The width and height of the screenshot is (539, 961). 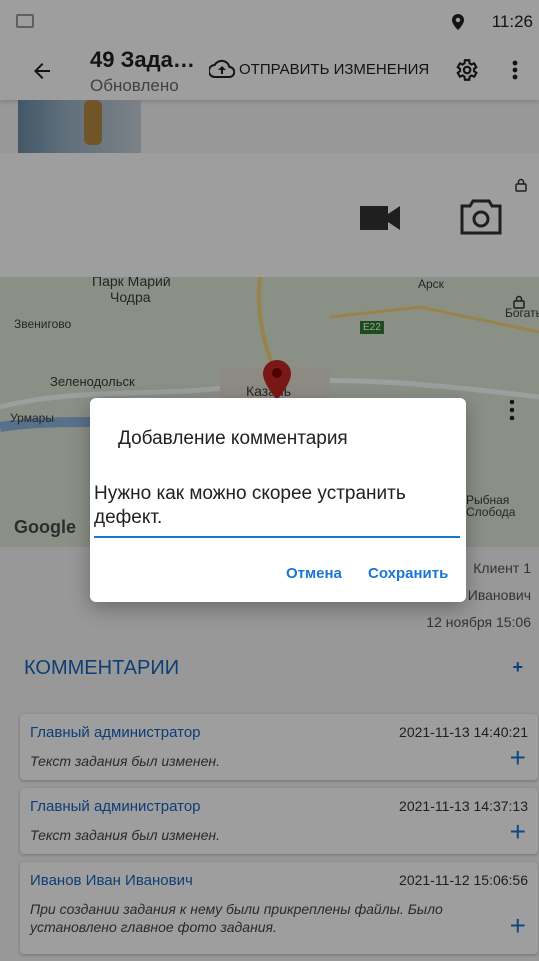 I want to click on save-button: Сохранить, so click(x=408, y=573).